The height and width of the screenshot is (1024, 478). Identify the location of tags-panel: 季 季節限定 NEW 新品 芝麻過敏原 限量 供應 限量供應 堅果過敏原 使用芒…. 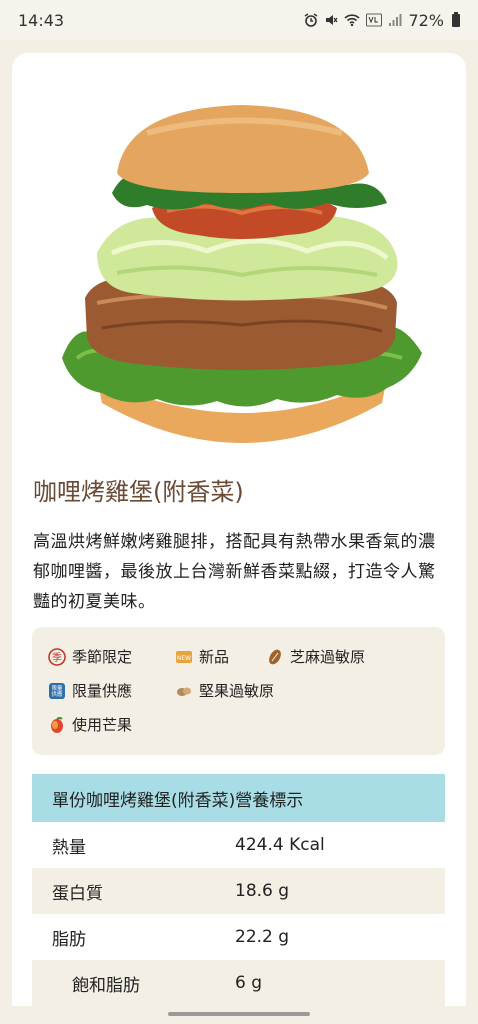
(238, 691).